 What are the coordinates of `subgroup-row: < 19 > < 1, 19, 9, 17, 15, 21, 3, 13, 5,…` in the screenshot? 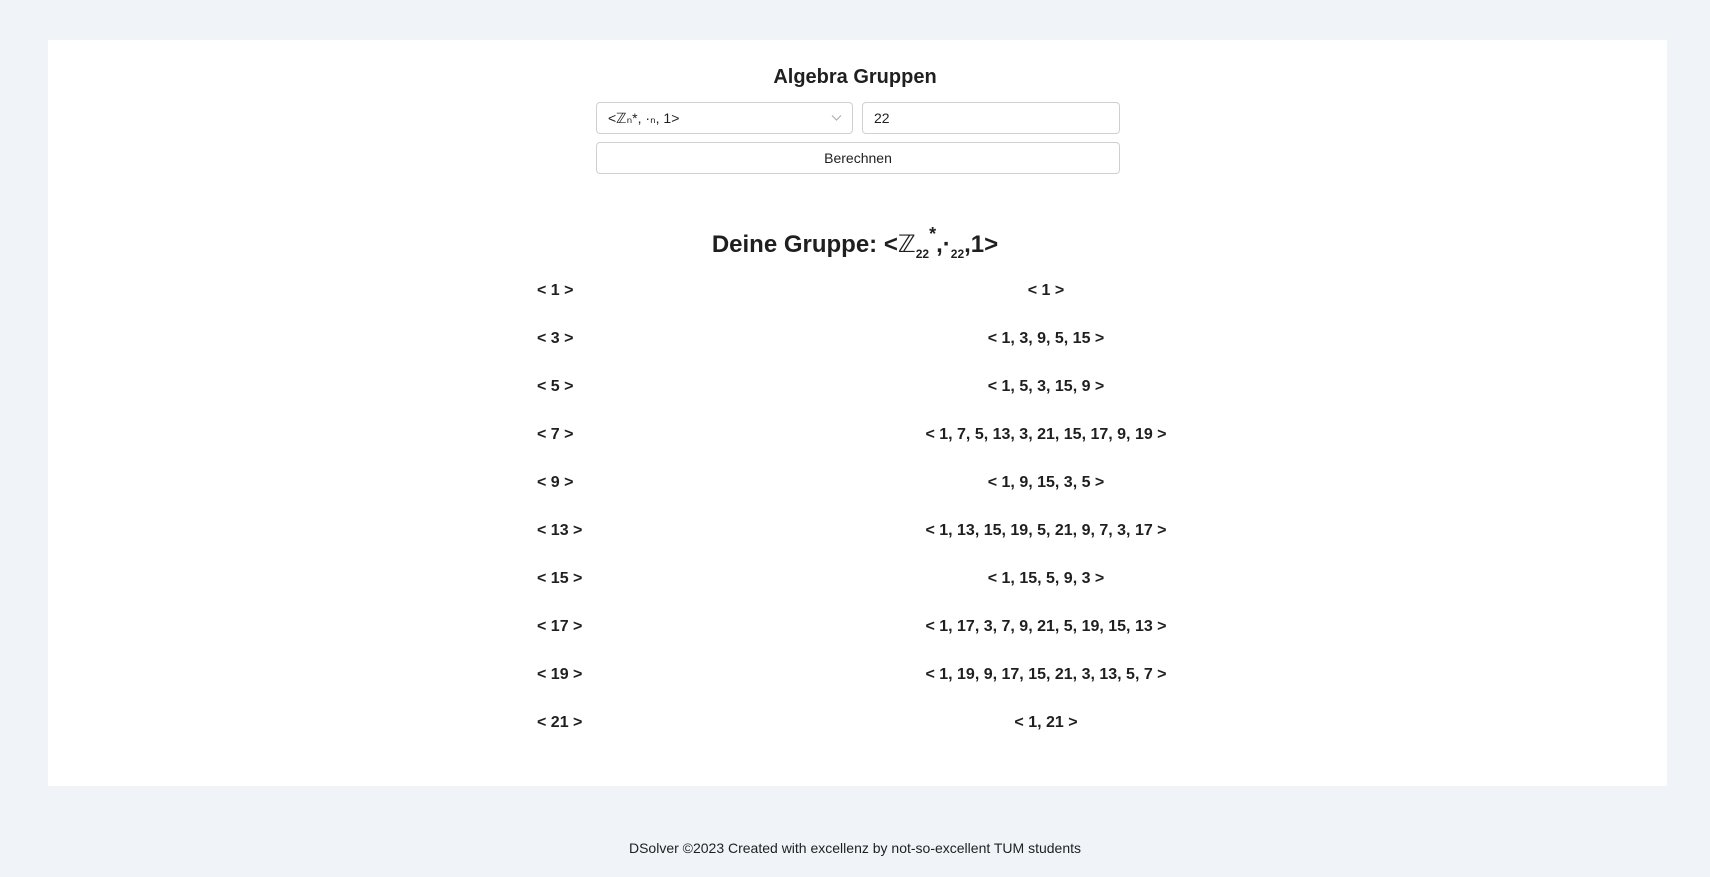 It's located at (857, 686).